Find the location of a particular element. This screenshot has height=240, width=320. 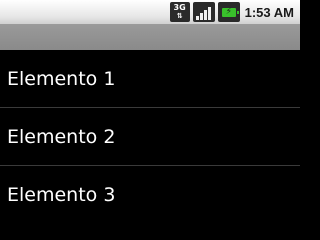

title-bar is located at coordinates (150, 37).